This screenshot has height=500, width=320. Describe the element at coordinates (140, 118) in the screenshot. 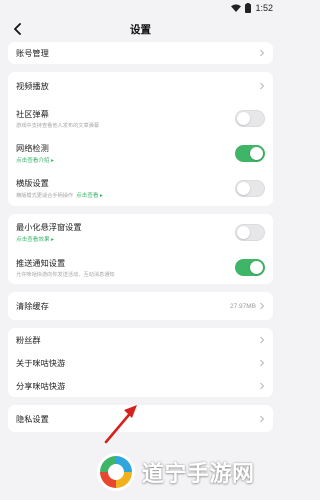

I see `danmaku-item: 社区弹幕 游戏中支持查看他人发布的文章弹幕` at that location.